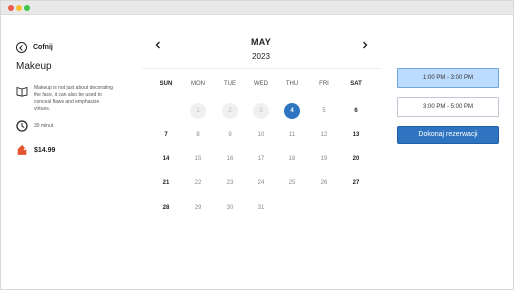  Describe the element at coordinates (198, 183) in the screenshot. I see `calendar-day: 22` at that location.